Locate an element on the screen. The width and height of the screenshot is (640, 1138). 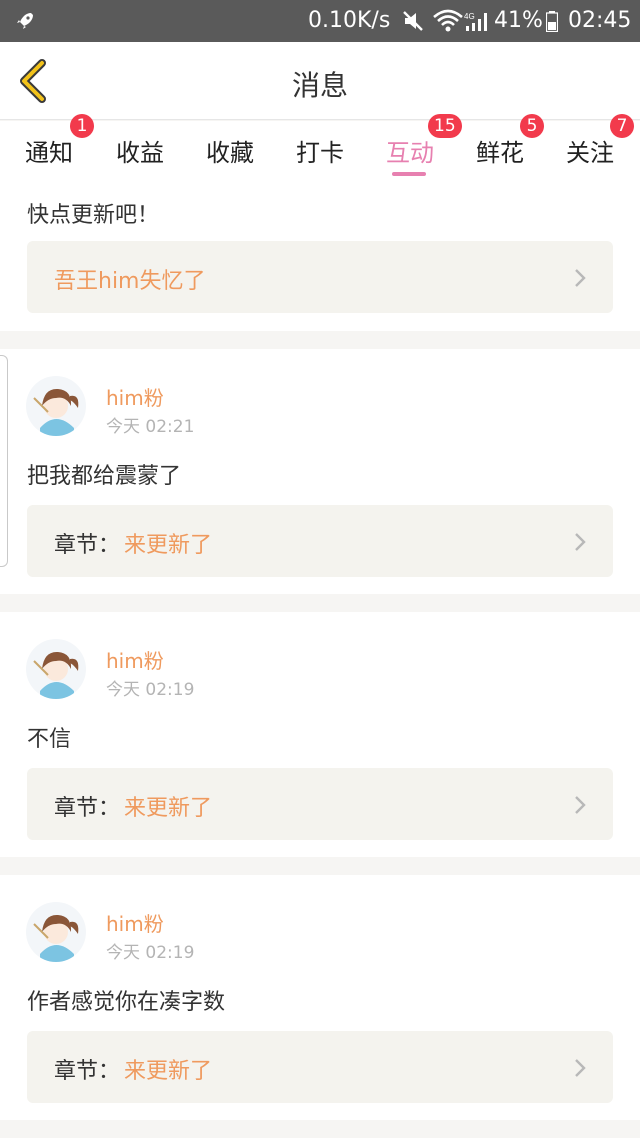
comment-text: 把我都给震蒙了 is located at coordinates (104, 476).